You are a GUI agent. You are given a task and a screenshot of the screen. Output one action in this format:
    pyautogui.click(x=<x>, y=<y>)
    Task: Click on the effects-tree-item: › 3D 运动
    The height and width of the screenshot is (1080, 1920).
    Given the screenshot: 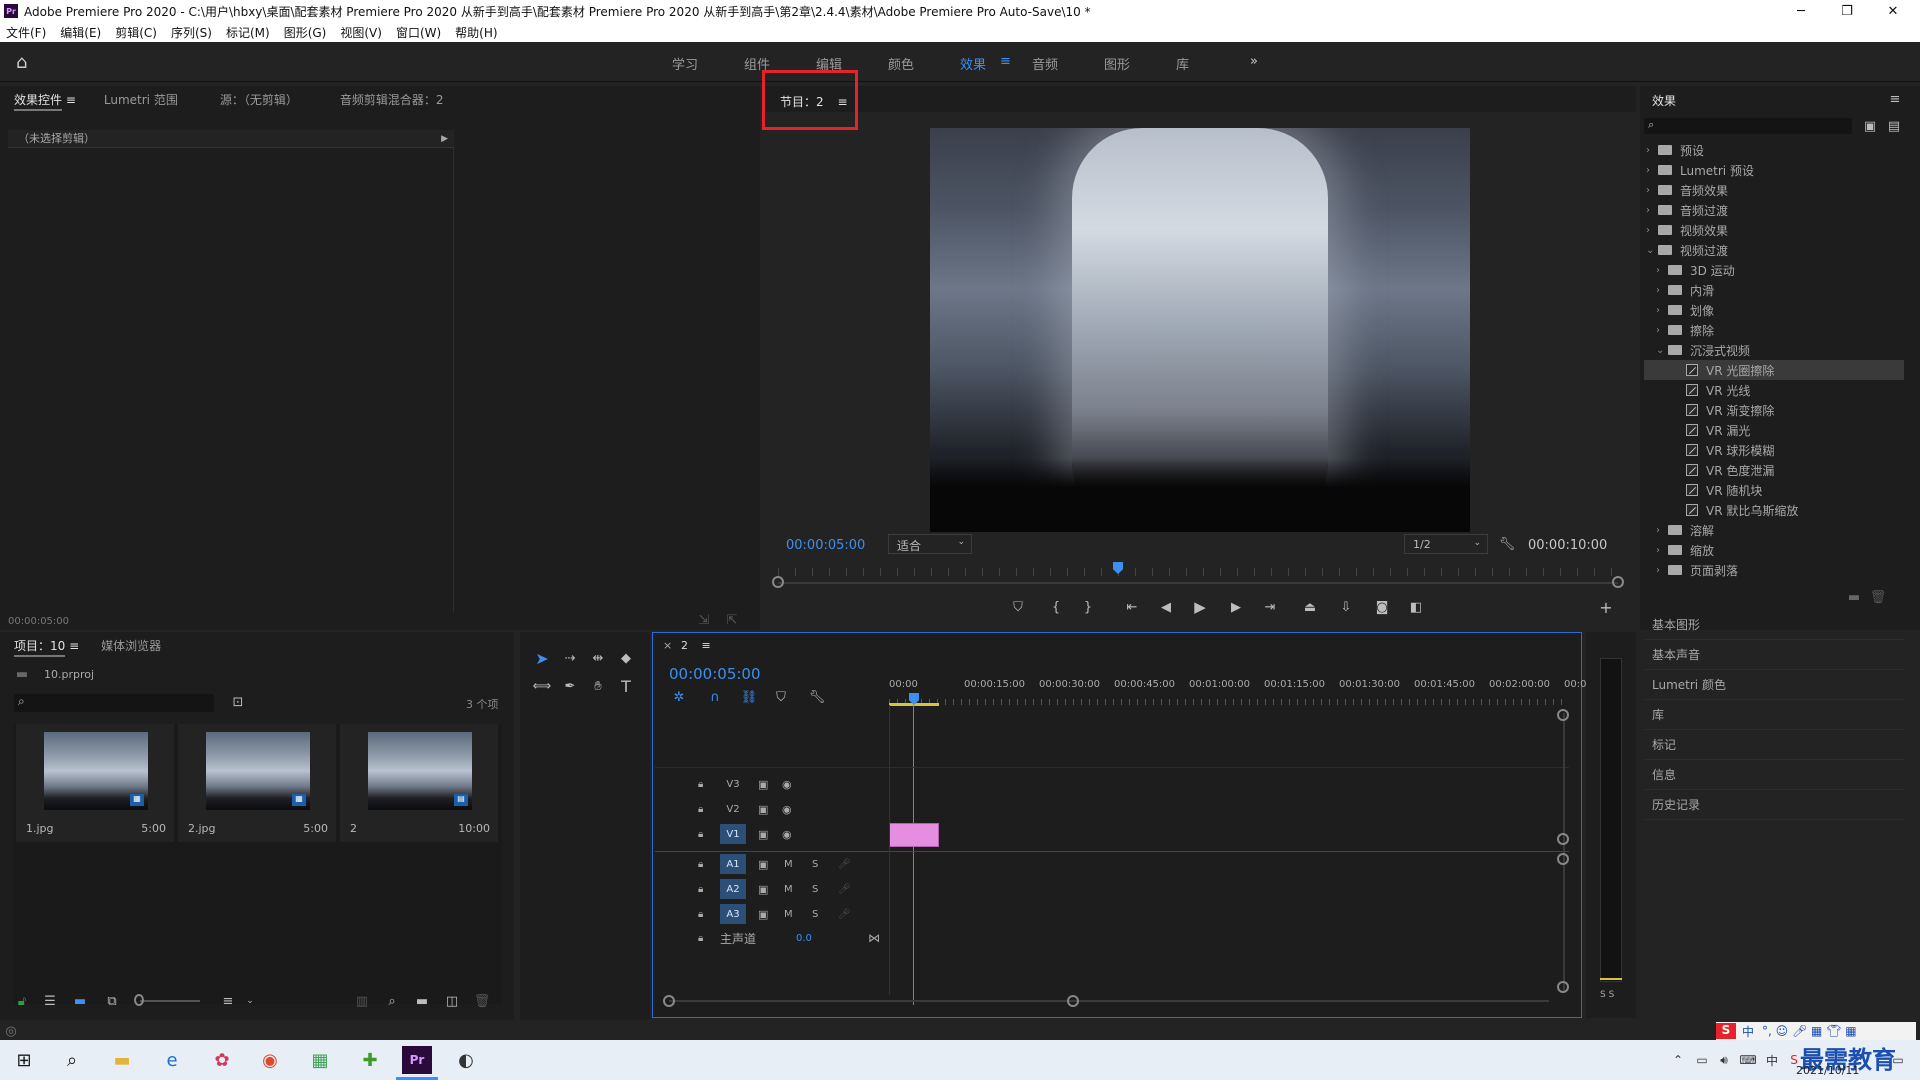 What is the action you would take?
    pyautogui.click(x=1774, y=270)
    